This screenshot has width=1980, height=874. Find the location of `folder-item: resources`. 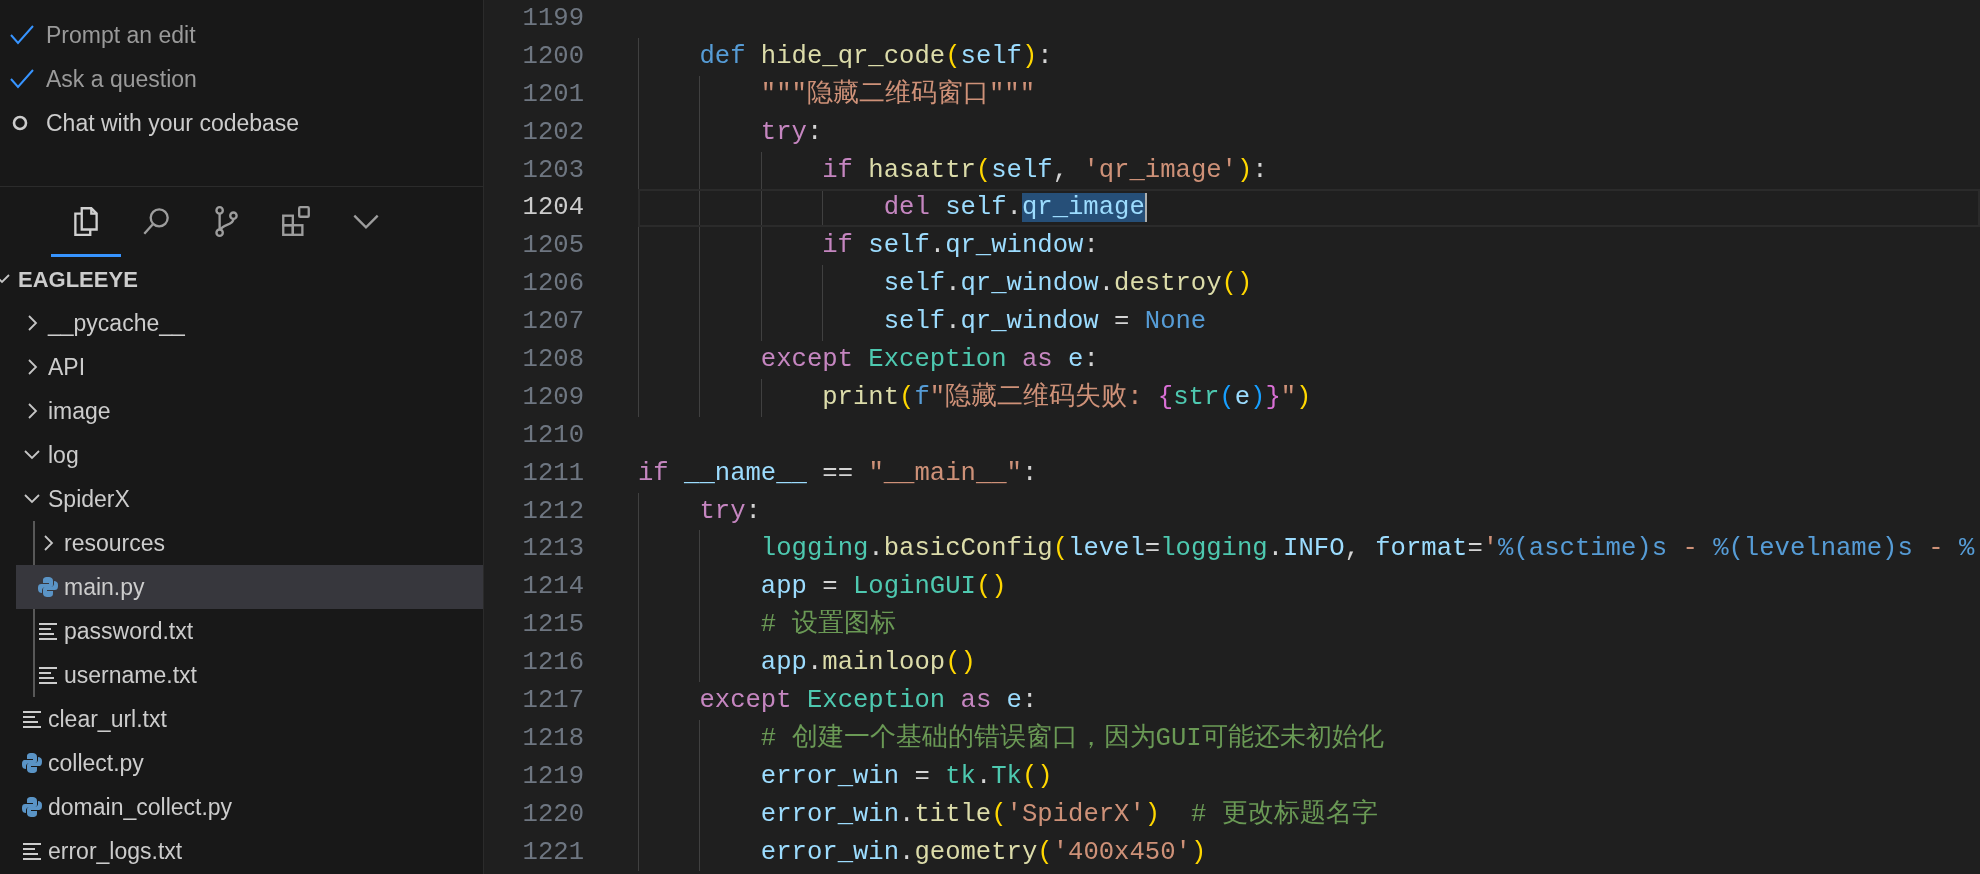

folder-item: resources is located at coordinates (249, 543).